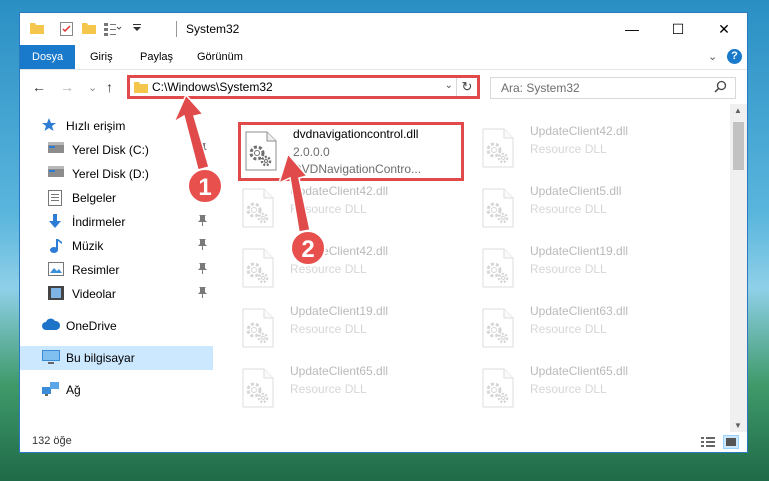 This screenshot has height=481, width=769. I want to click on annotation-arrows, so click(241, 163).